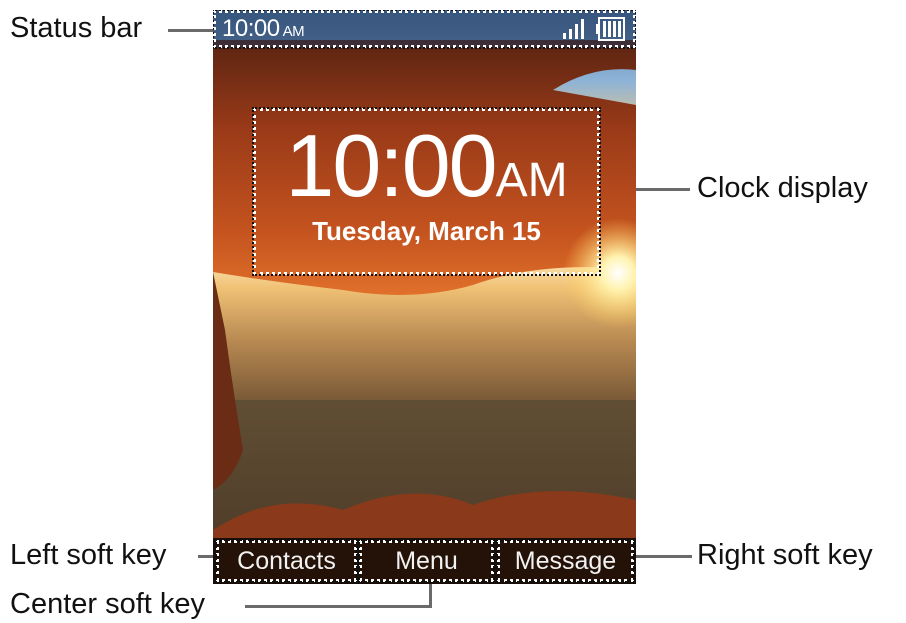 The width and height of the screenshot is (906, 623). I want to click on leader-line-status-bar, so click(192, 30).